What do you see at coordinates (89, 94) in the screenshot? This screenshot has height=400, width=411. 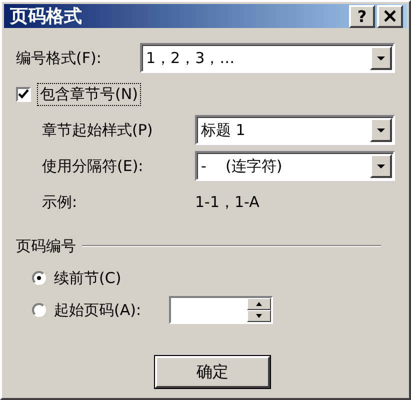 I see `checkbox-label: 包含章节号(N)` at bounding box center [89, 94].